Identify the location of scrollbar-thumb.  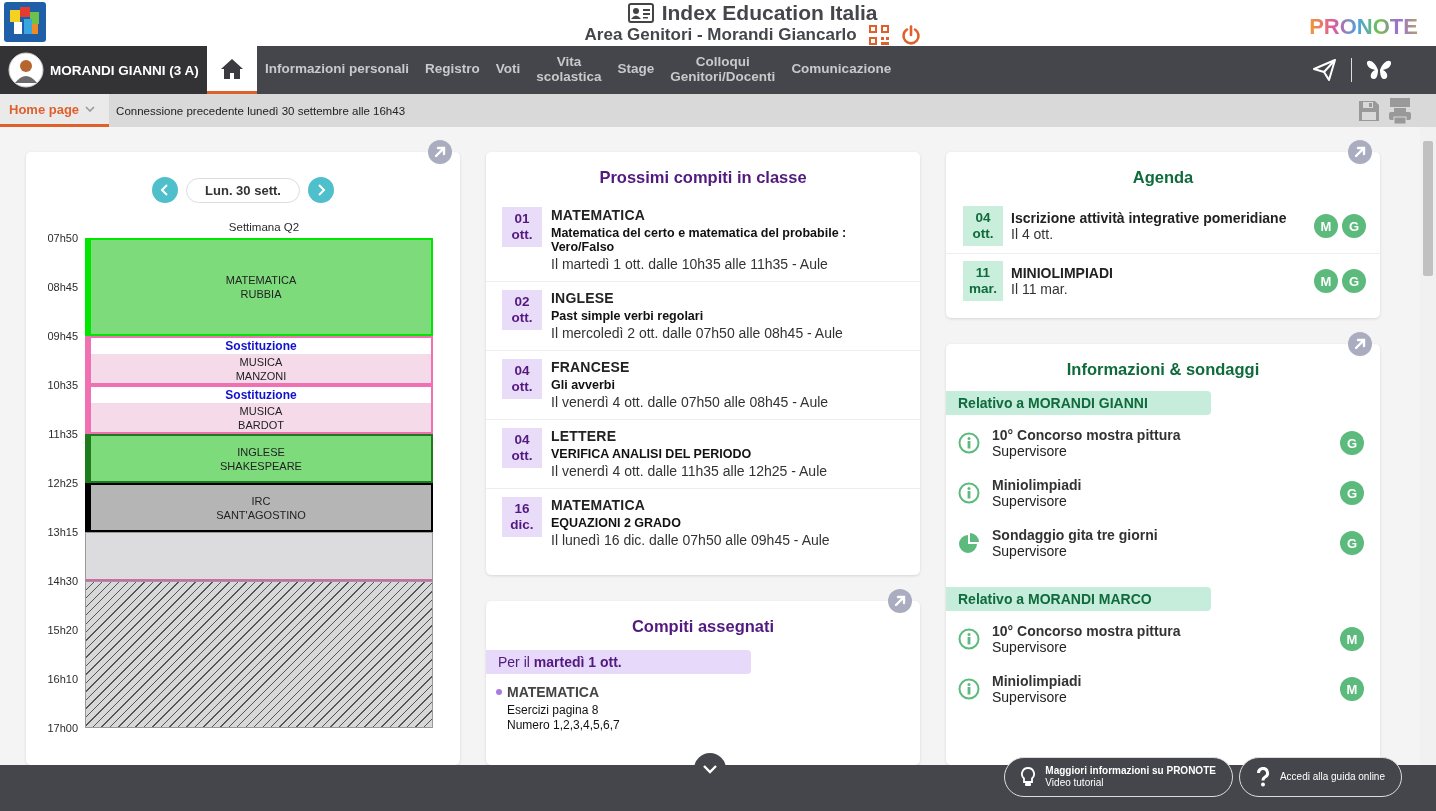
(1428, 208).